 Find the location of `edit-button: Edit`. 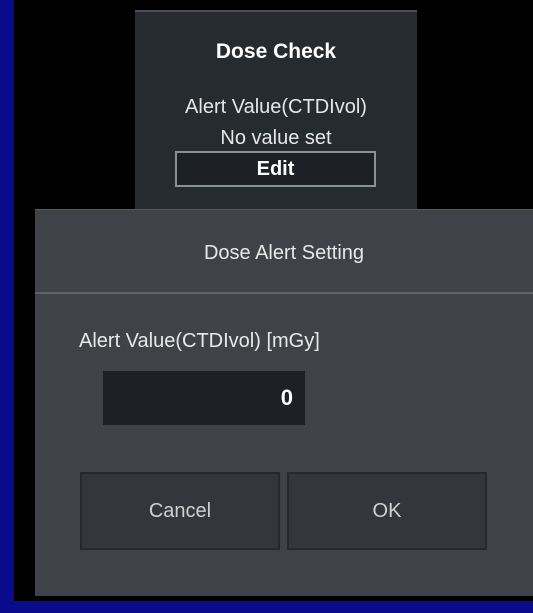

edit-button: Edit is located at coordinates (275, 169).